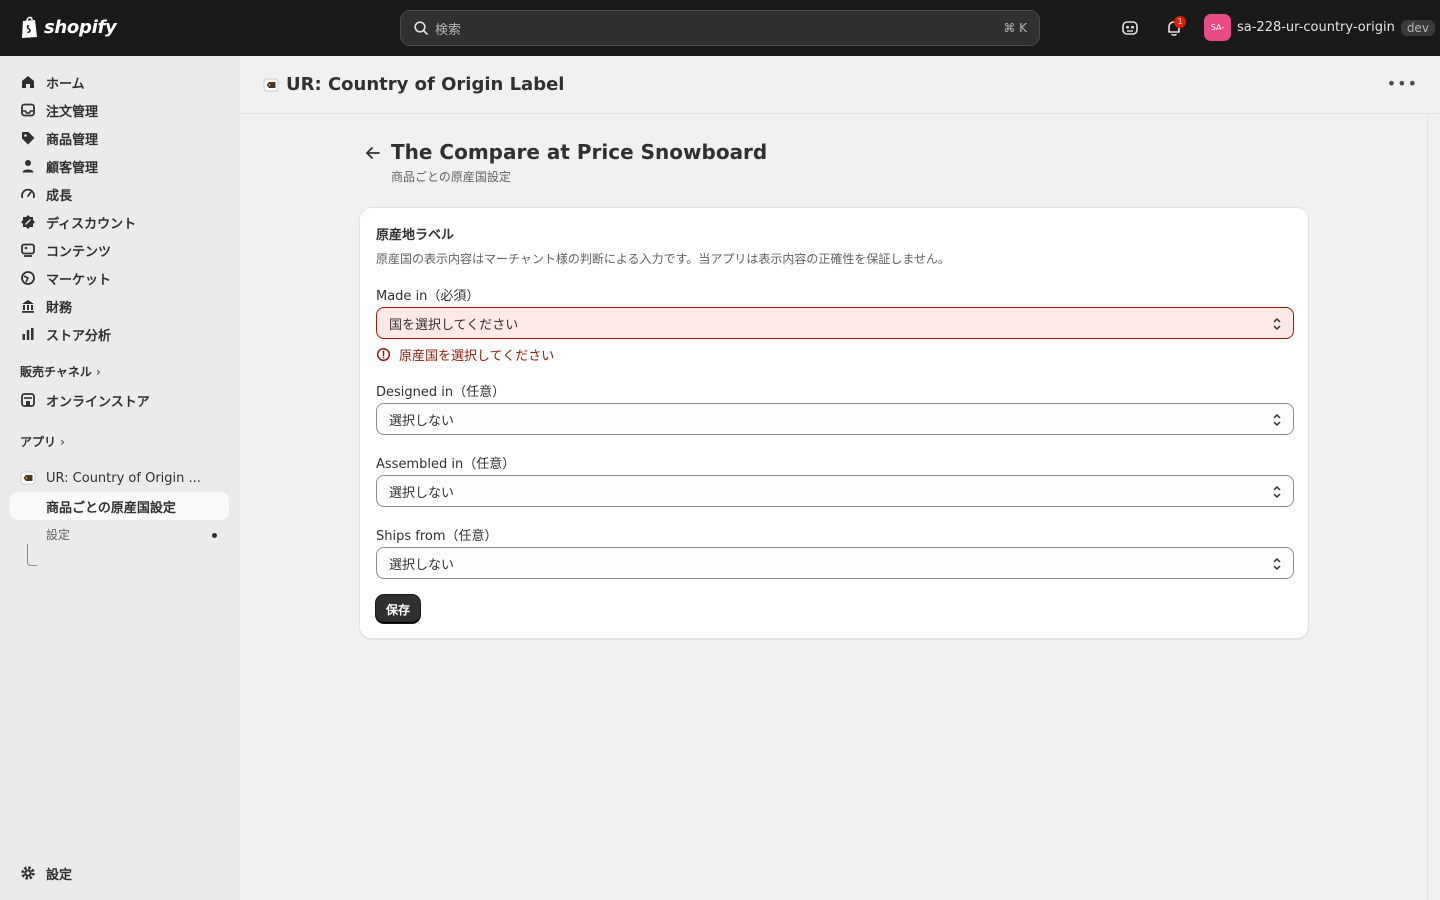  I want to click on store-avatar: SA-, so click(1217, 27).